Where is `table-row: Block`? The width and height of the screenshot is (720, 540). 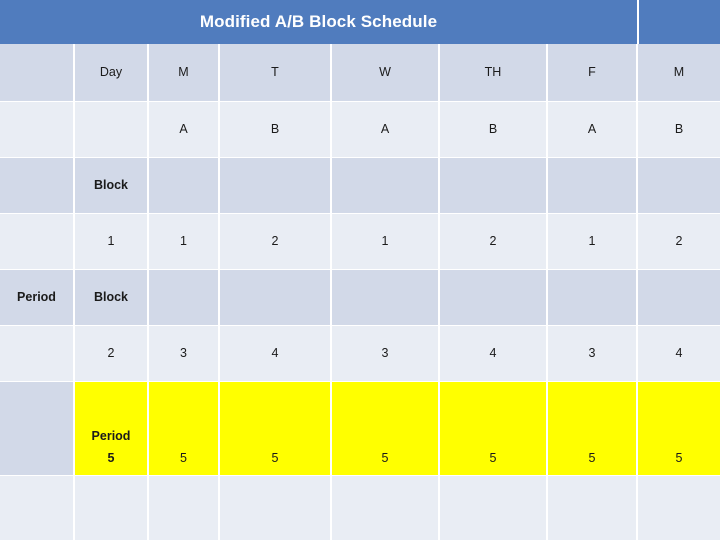
table-row: Block is located at coordinates (360, 185).